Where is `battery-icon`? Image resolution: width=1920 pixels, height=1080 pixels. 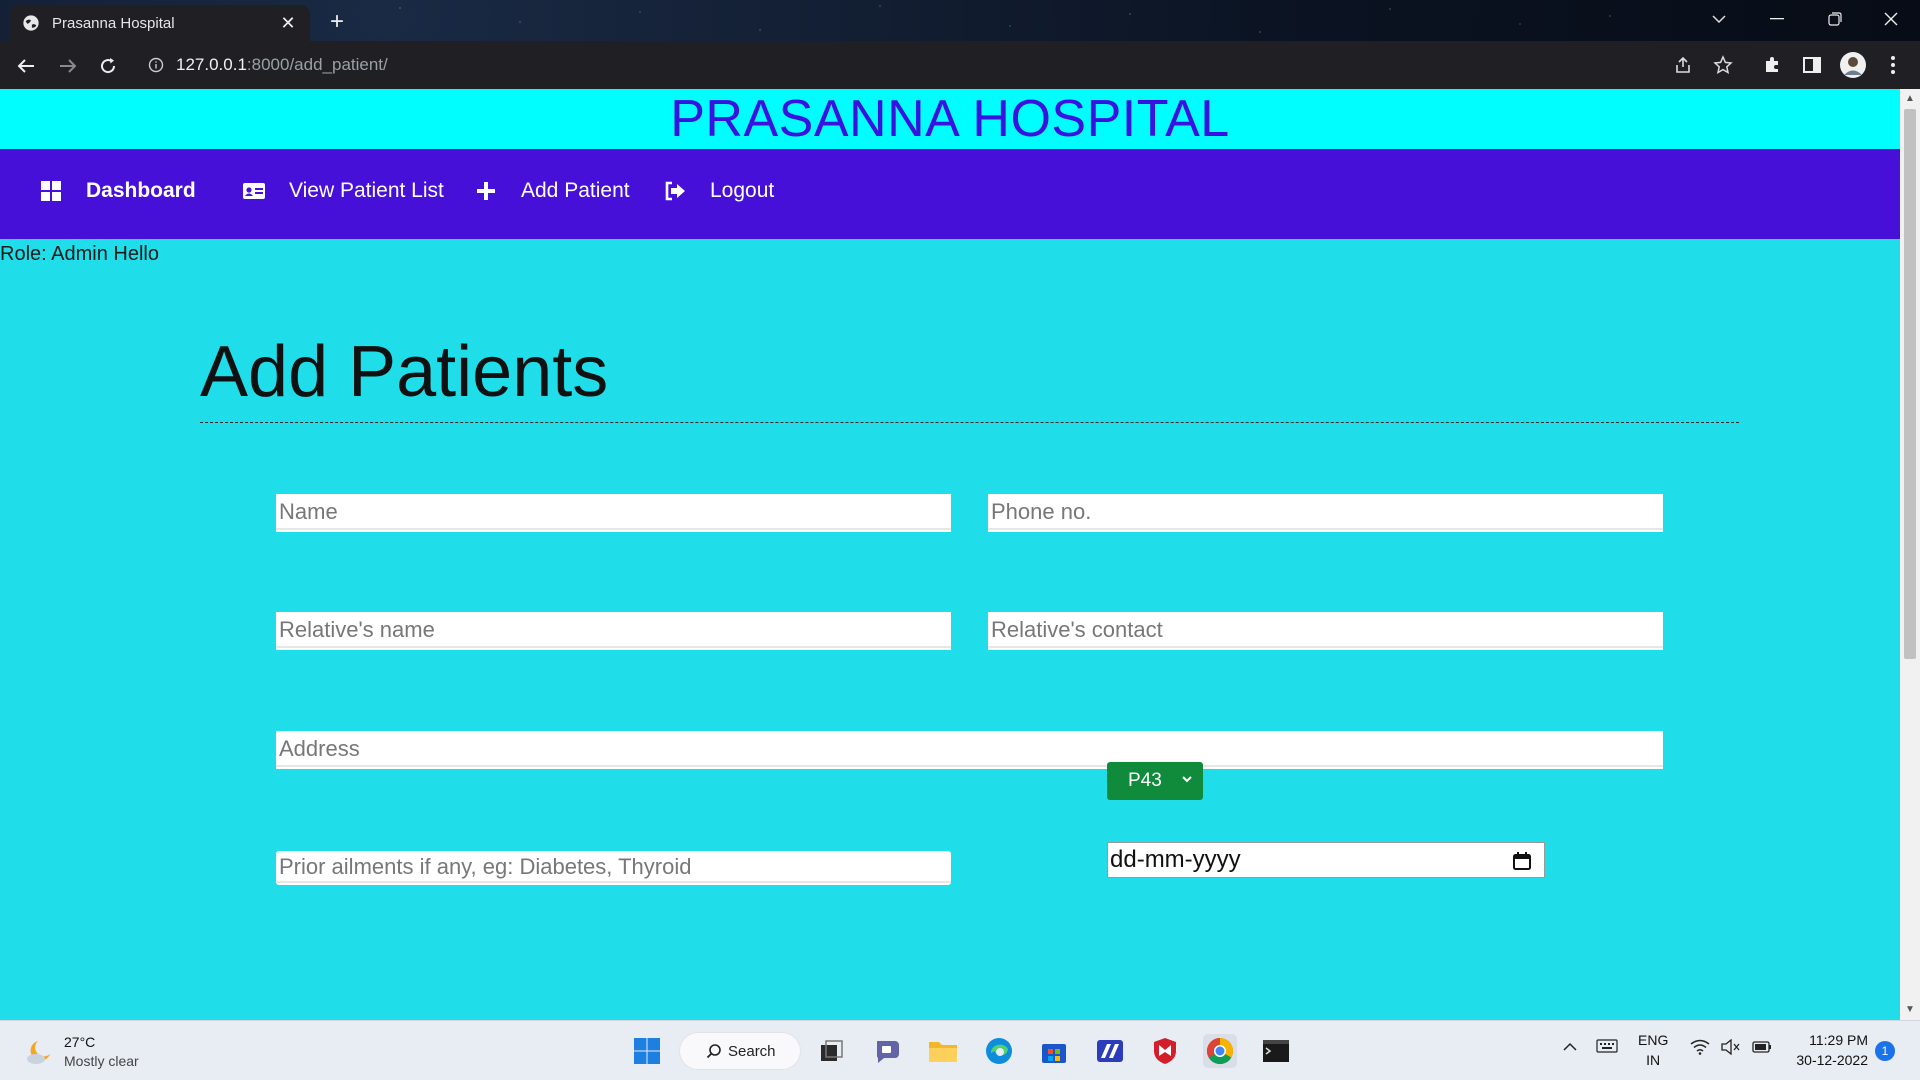
battery-icon is located at coordinates (1761, 1048).